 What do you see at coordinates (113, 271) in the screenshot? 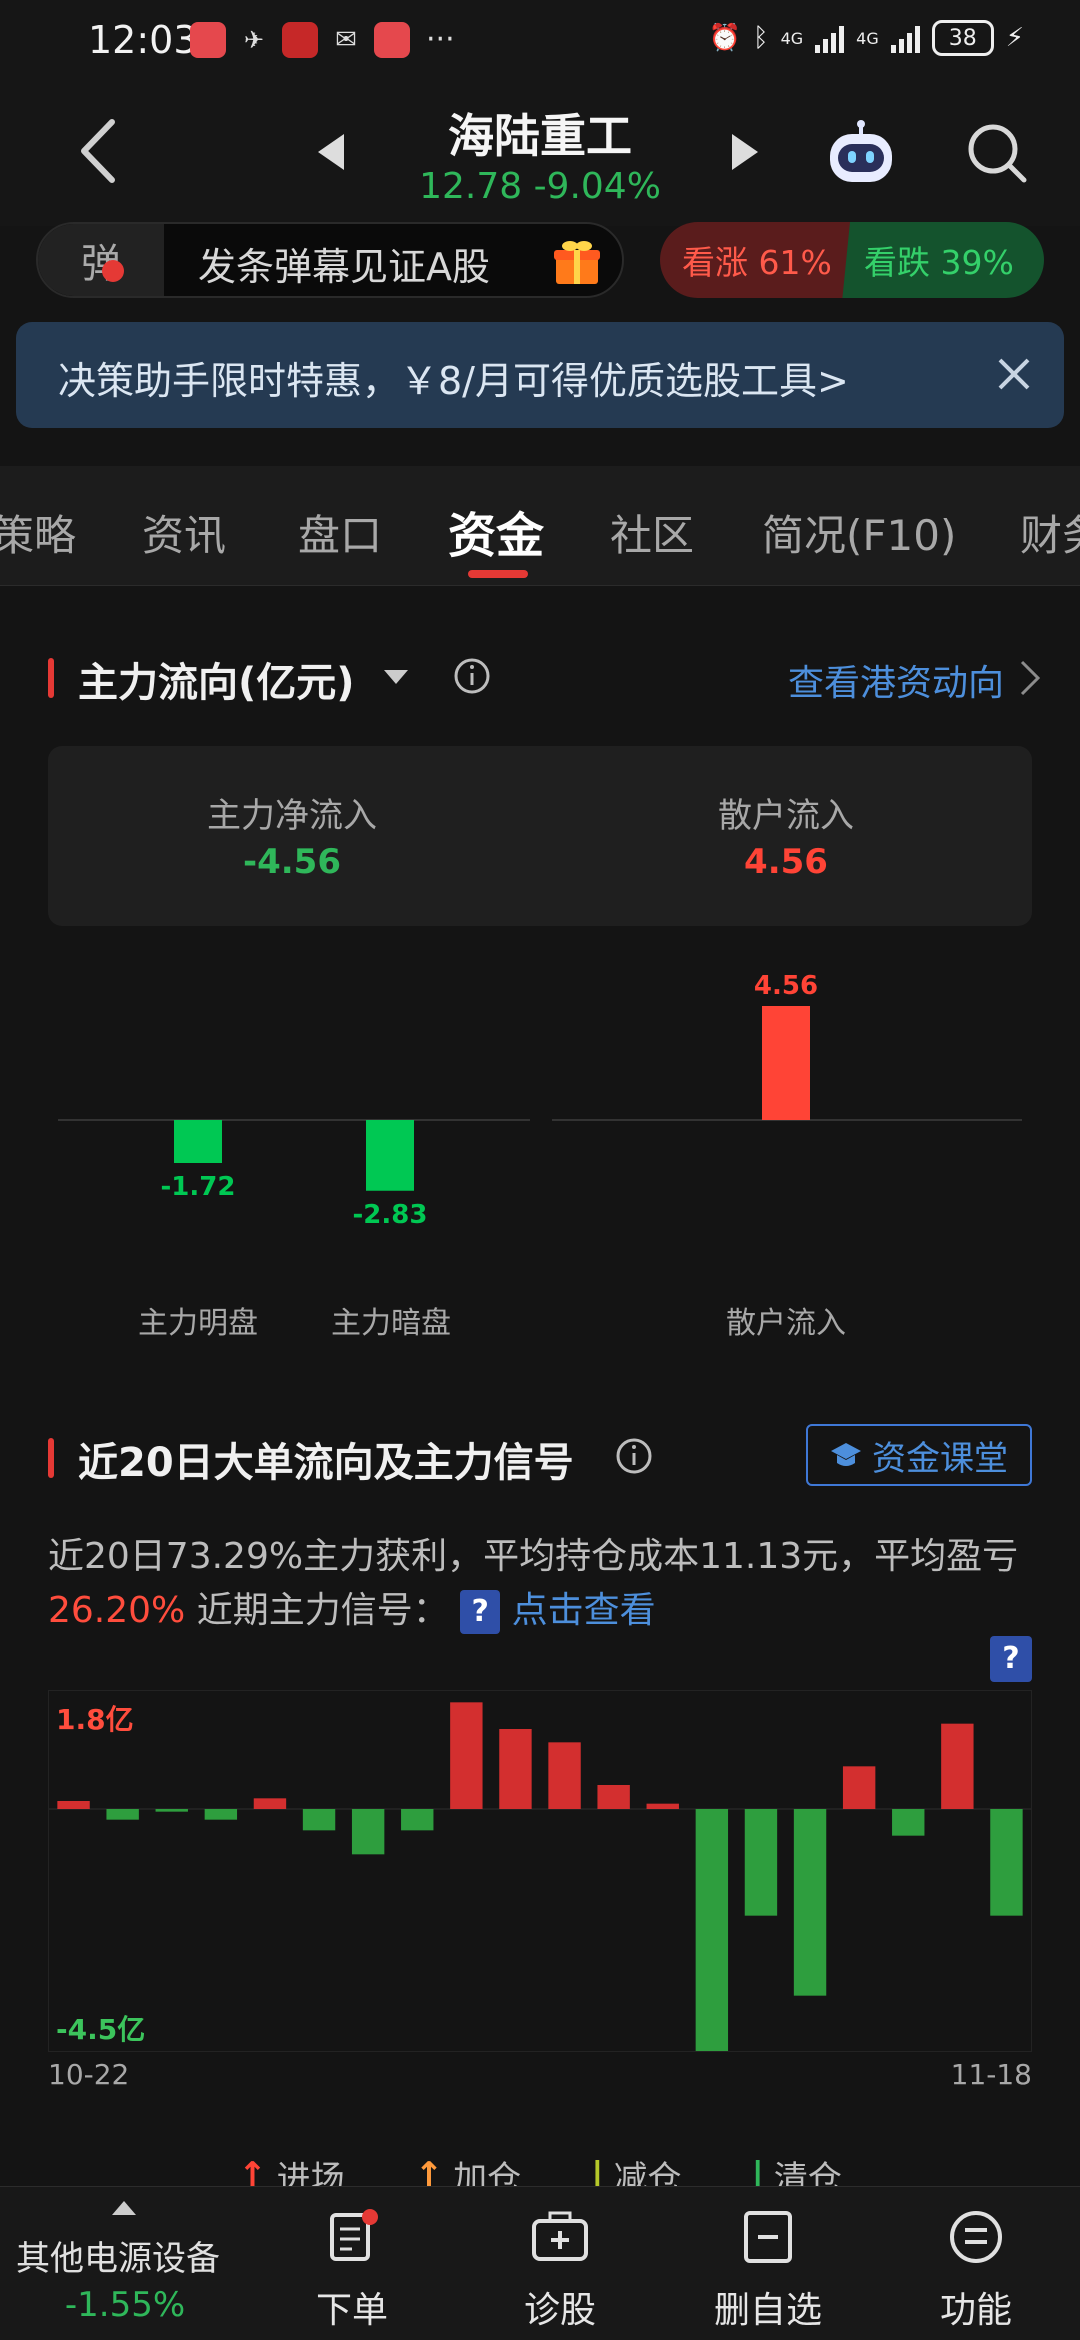
I see `check-badge-icon` at bounding box center [113, 271].